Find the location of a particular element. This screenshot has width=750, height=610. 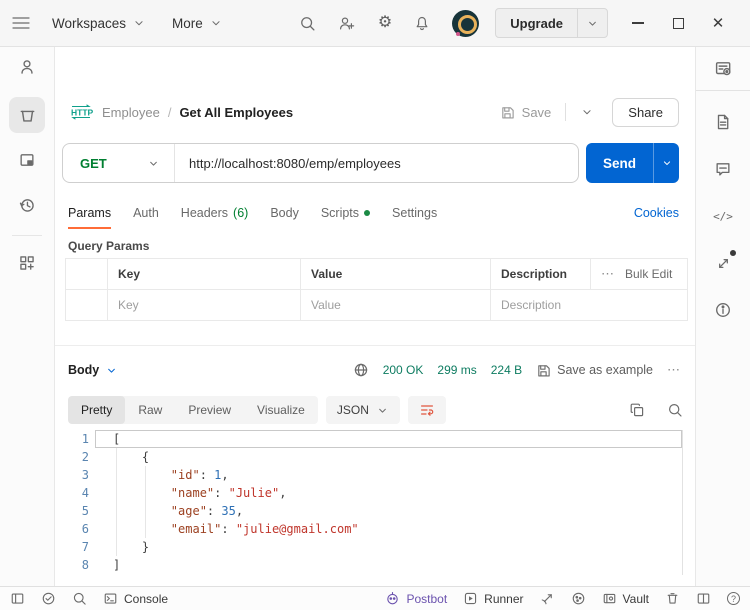

sidebar-item-collections is located at coordinates (27, 115).